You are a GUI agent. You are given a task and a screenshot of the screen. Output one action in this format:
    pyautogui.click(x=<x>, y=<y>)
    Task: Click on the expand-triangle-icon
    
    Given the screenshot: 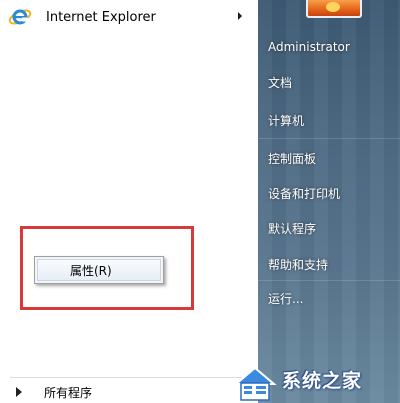 What is the action you would take?
    pyautogui.click(x=19, y=392)
    